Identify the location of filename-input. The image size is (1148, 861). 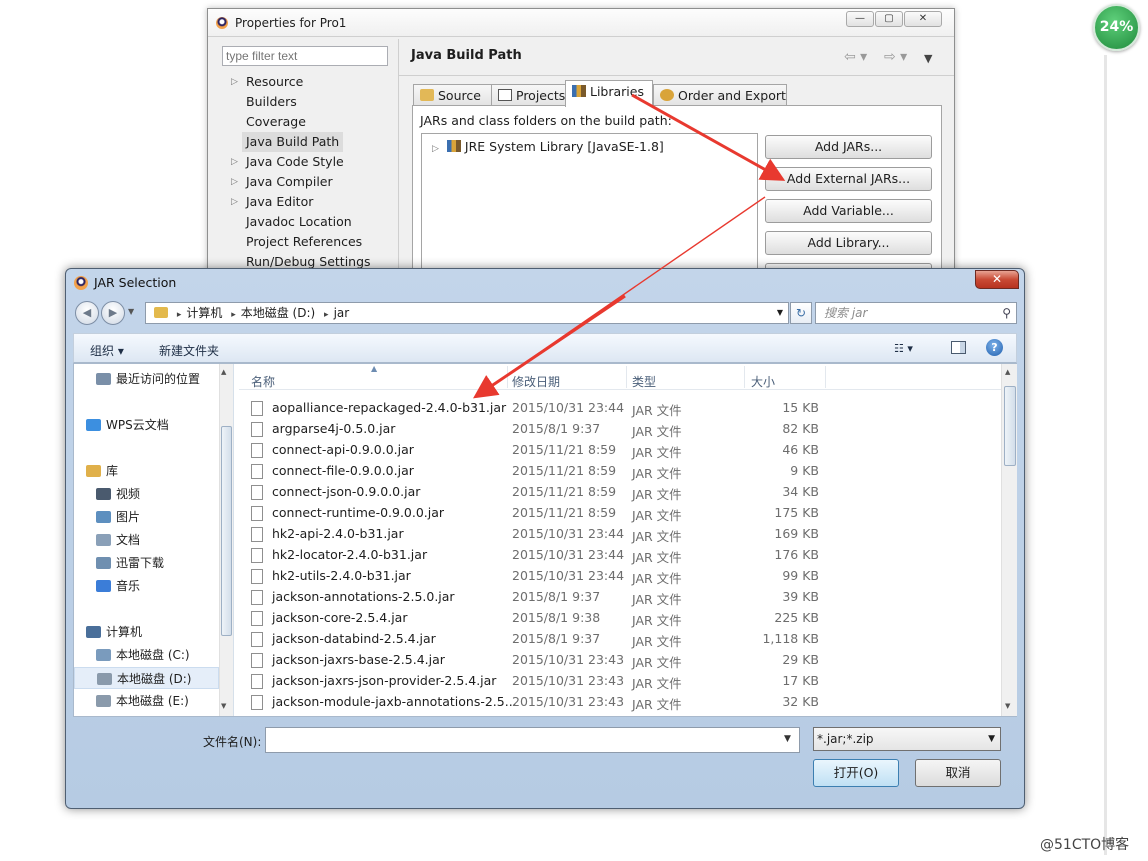
(532, 740).